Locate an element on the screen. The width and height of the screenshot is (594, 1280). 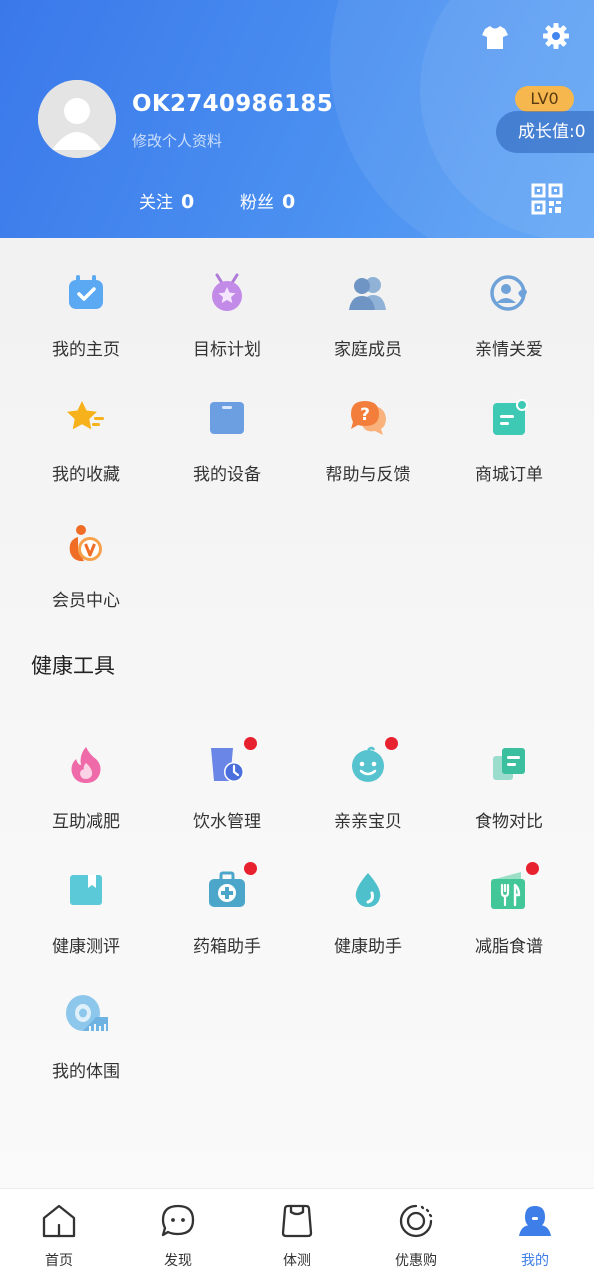
menu-item-label: 目标计划 is located at coordinates (227, 350).